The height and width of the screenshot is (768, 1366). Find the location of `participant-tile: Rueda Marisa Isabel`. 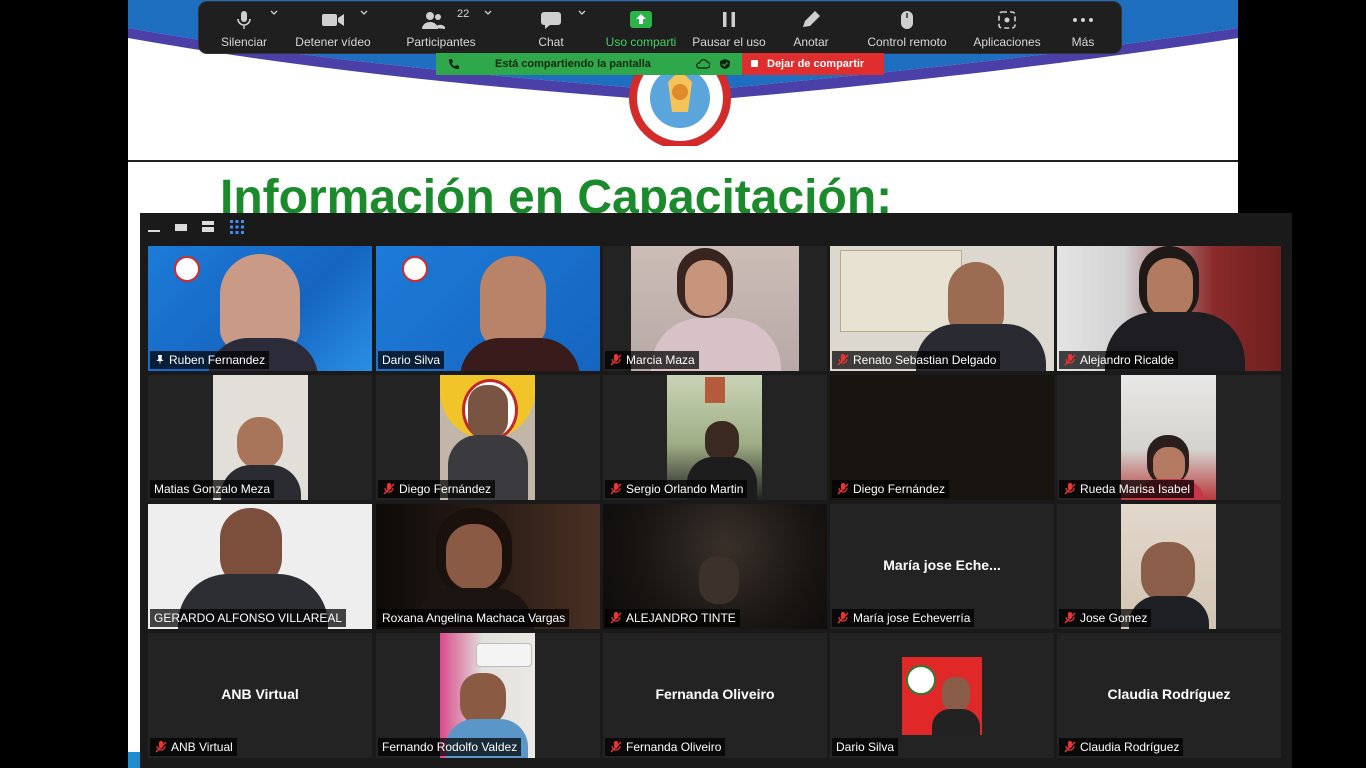

participant-tile: Rueda Marisa Isabel is located at coordinates (1169, 437).